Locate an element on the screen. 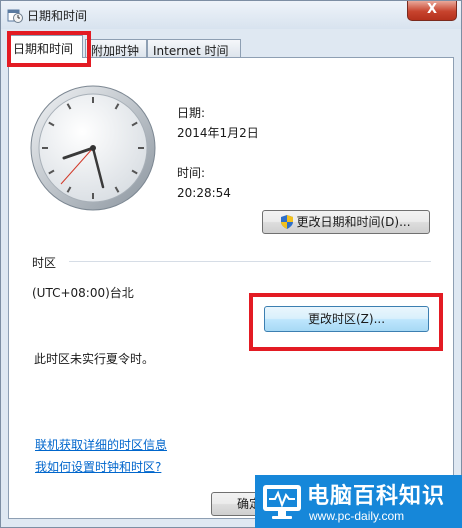 The width and height of the screenshot is (462, 528). tab-internet-time: Internet 时间 is located at coordinates (194, 48).